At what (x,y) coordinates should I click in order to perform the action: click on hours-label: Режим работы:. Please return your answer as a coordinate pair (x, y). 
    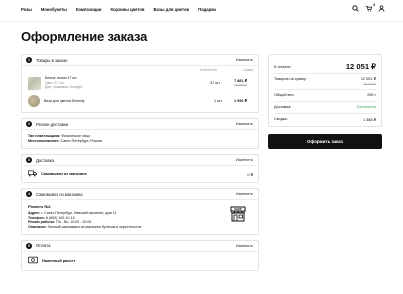
    Looking at the image, I should click on (42, 222).